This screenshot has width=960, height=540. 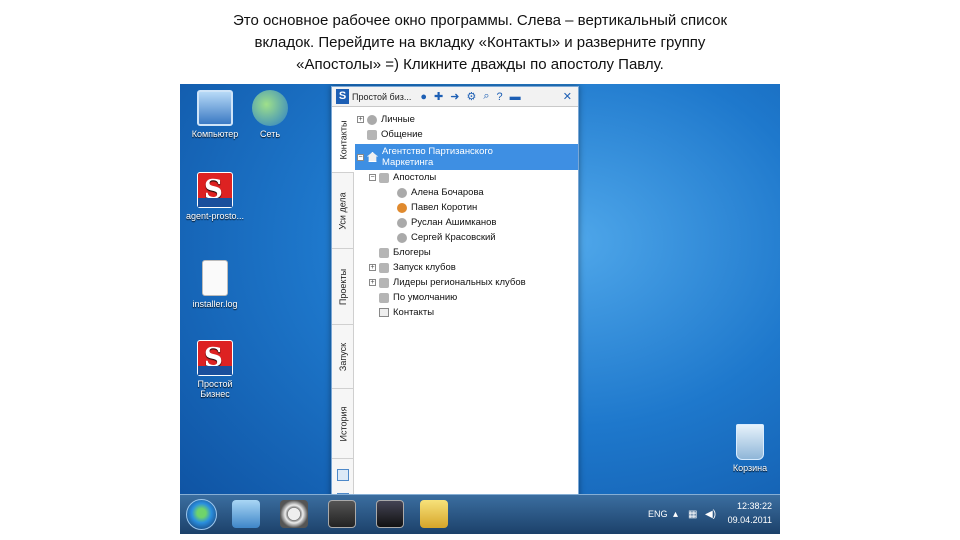 What do you see at coordinates (215, 108) in the screenshot?
I see `computer-icon` at bounding box center [215, 108].